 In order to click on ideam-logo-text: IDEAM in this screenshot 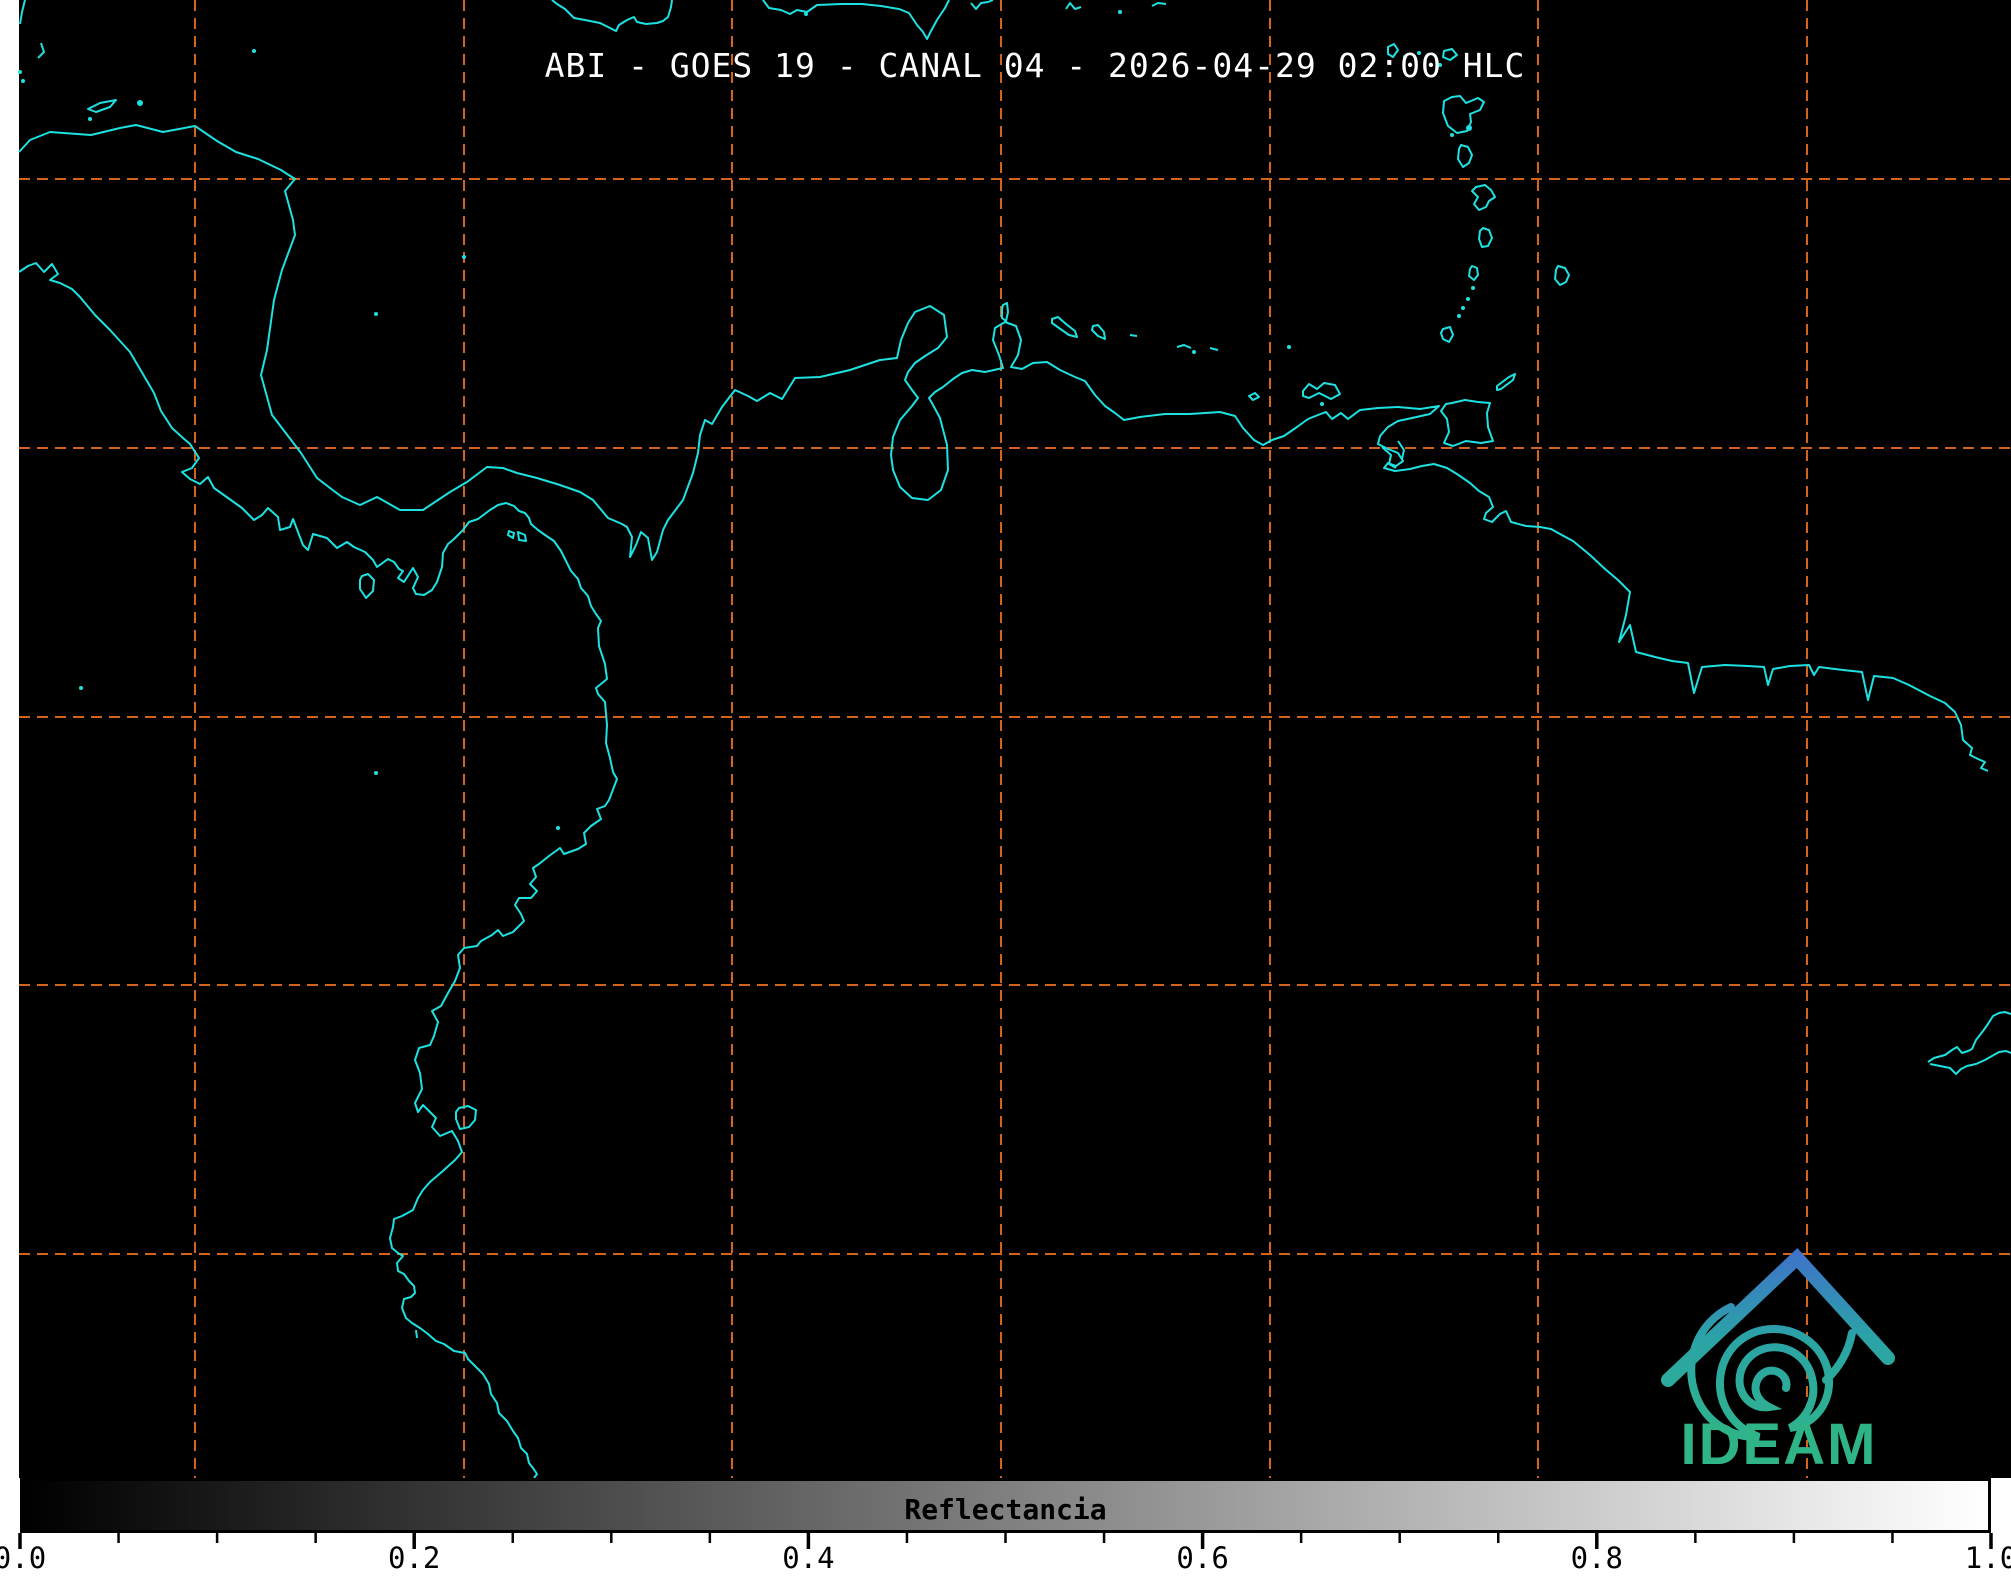, I will do `click(1779, 1444)`.